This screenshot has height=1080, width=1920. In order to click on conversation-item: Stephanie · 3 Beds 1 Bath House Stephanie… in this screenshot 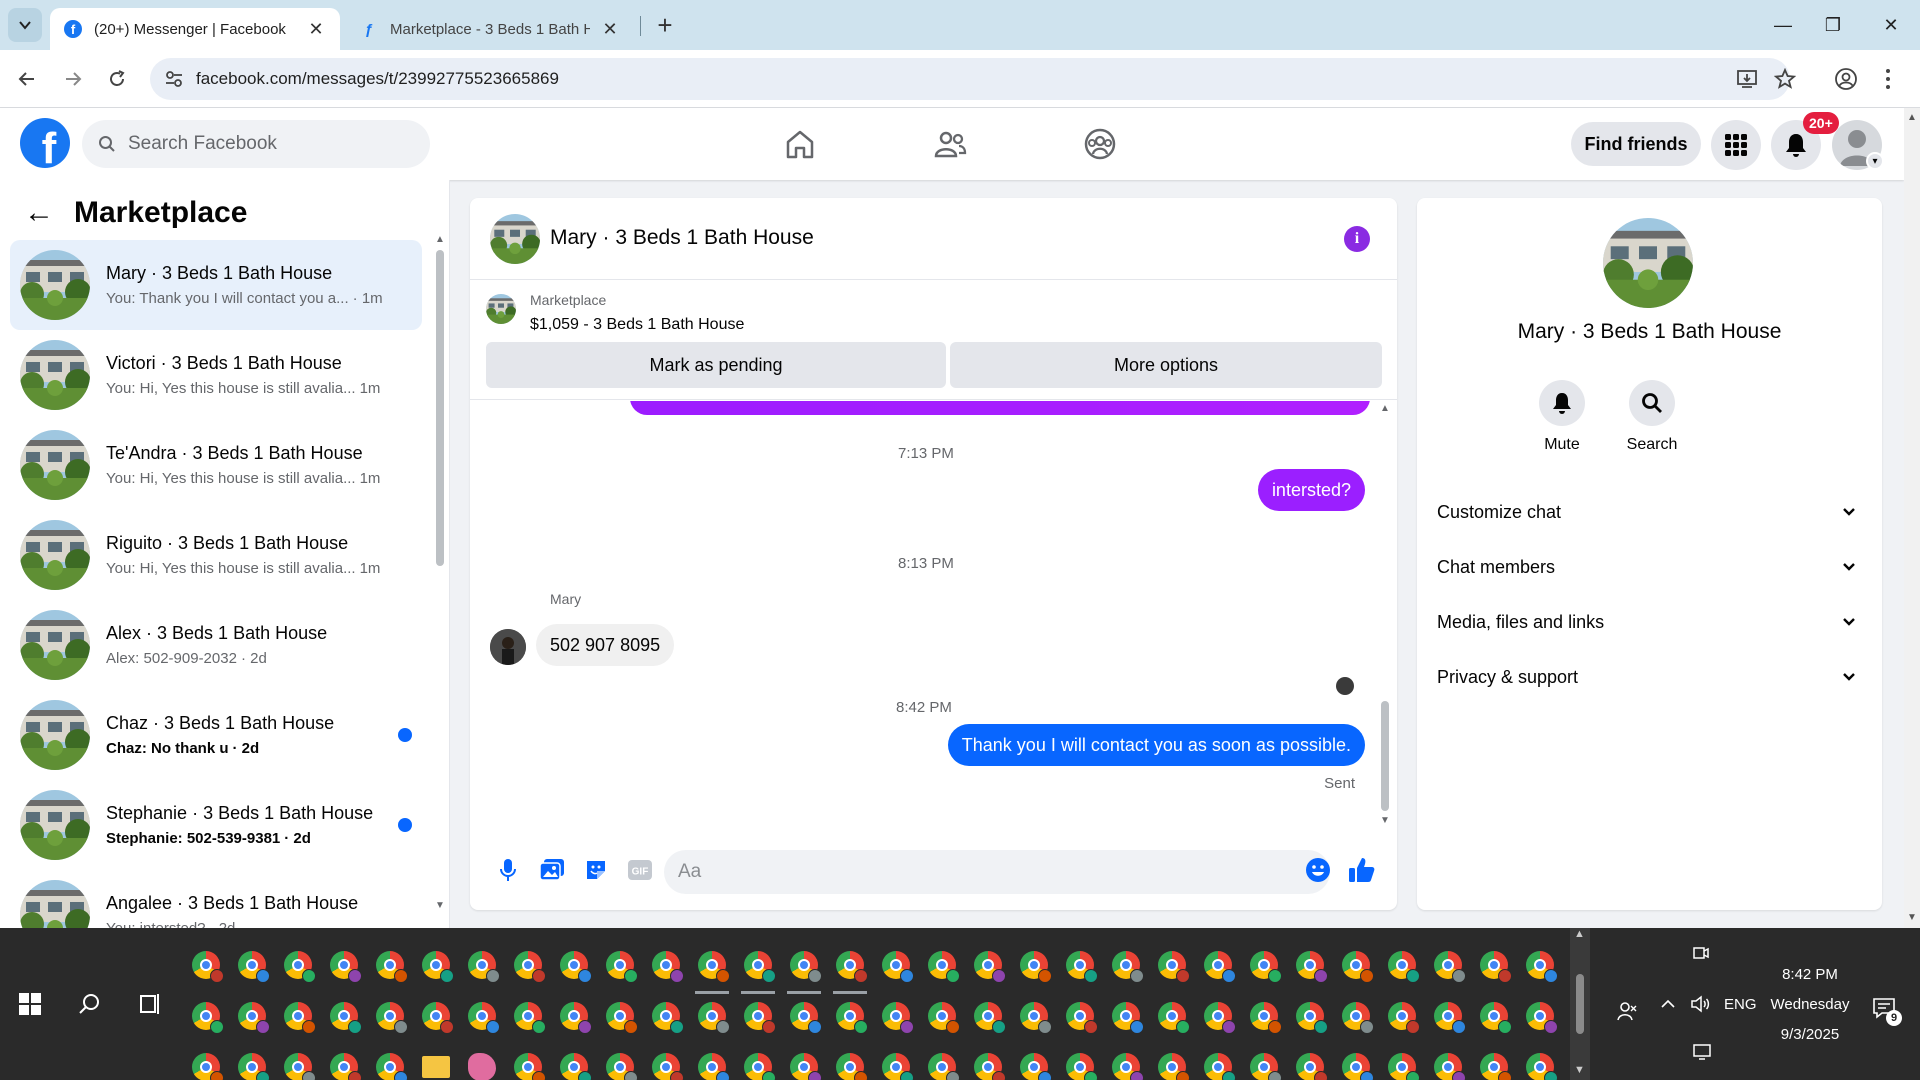, I will do `click(216, 825)`.